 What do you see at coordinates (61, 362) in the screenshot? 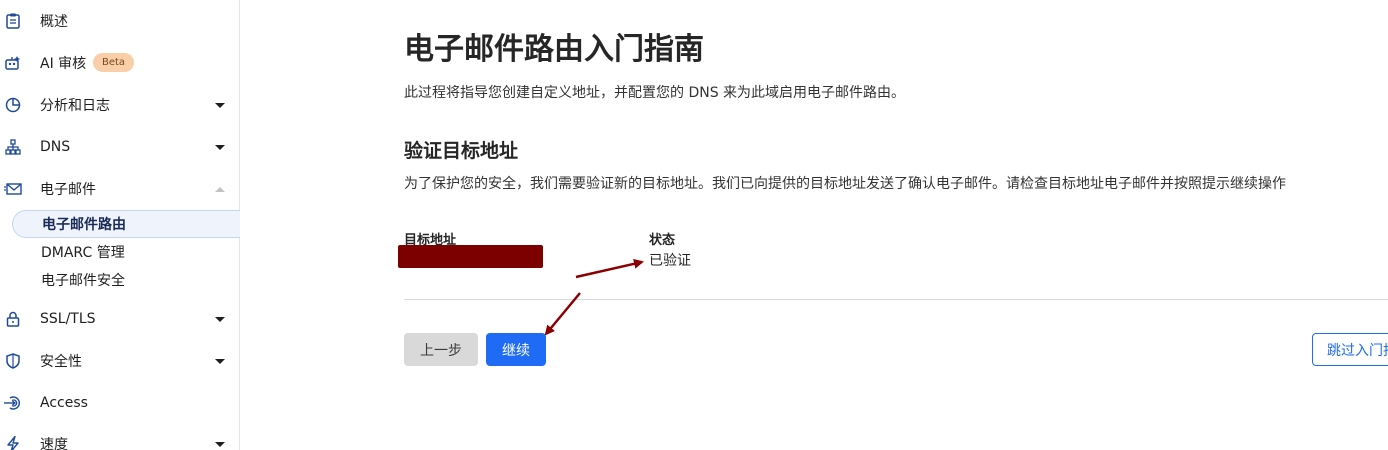
I see `sidebar-item-label: 安全性` at bounding box center [61, 362].